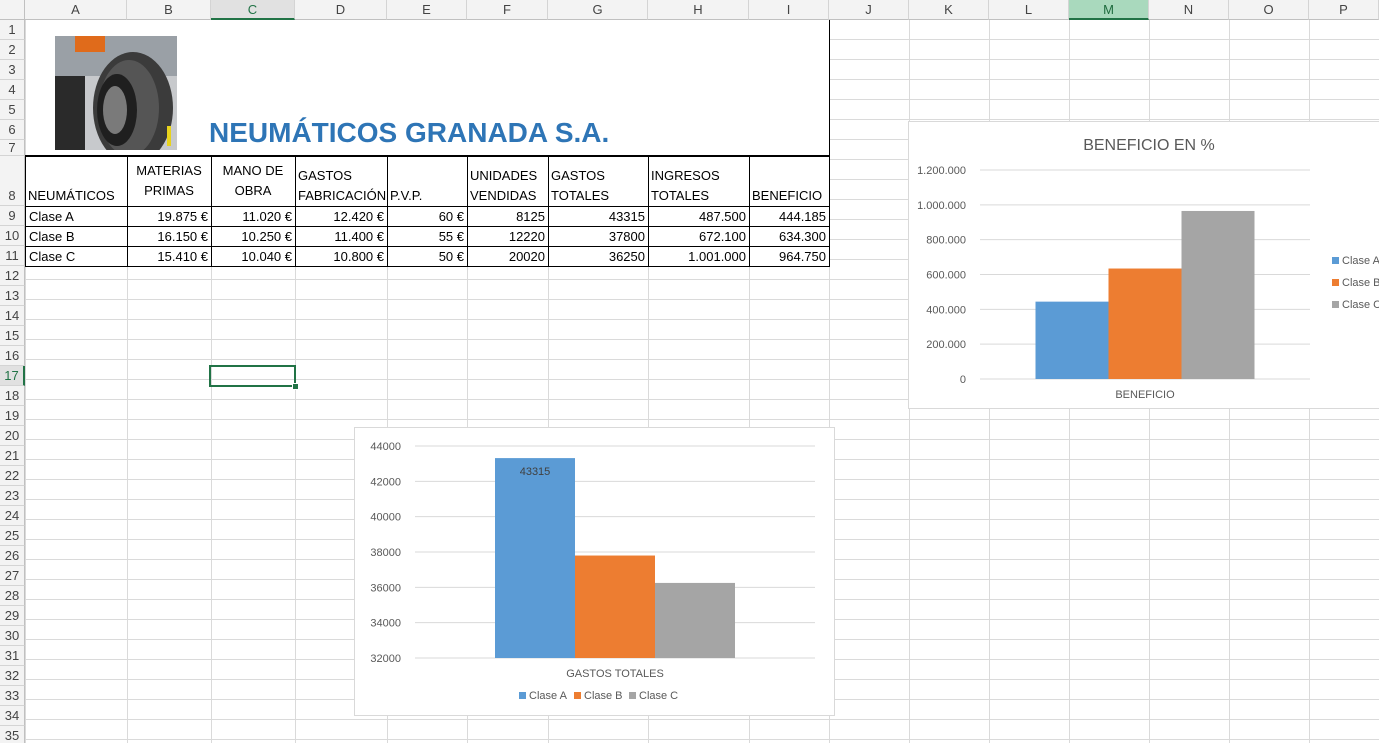 The image size is (1379, 743). Describe the element at coordinates (253, 236) in the screenshot. I see `table-cell-1-2: 10.250 €` at that location.